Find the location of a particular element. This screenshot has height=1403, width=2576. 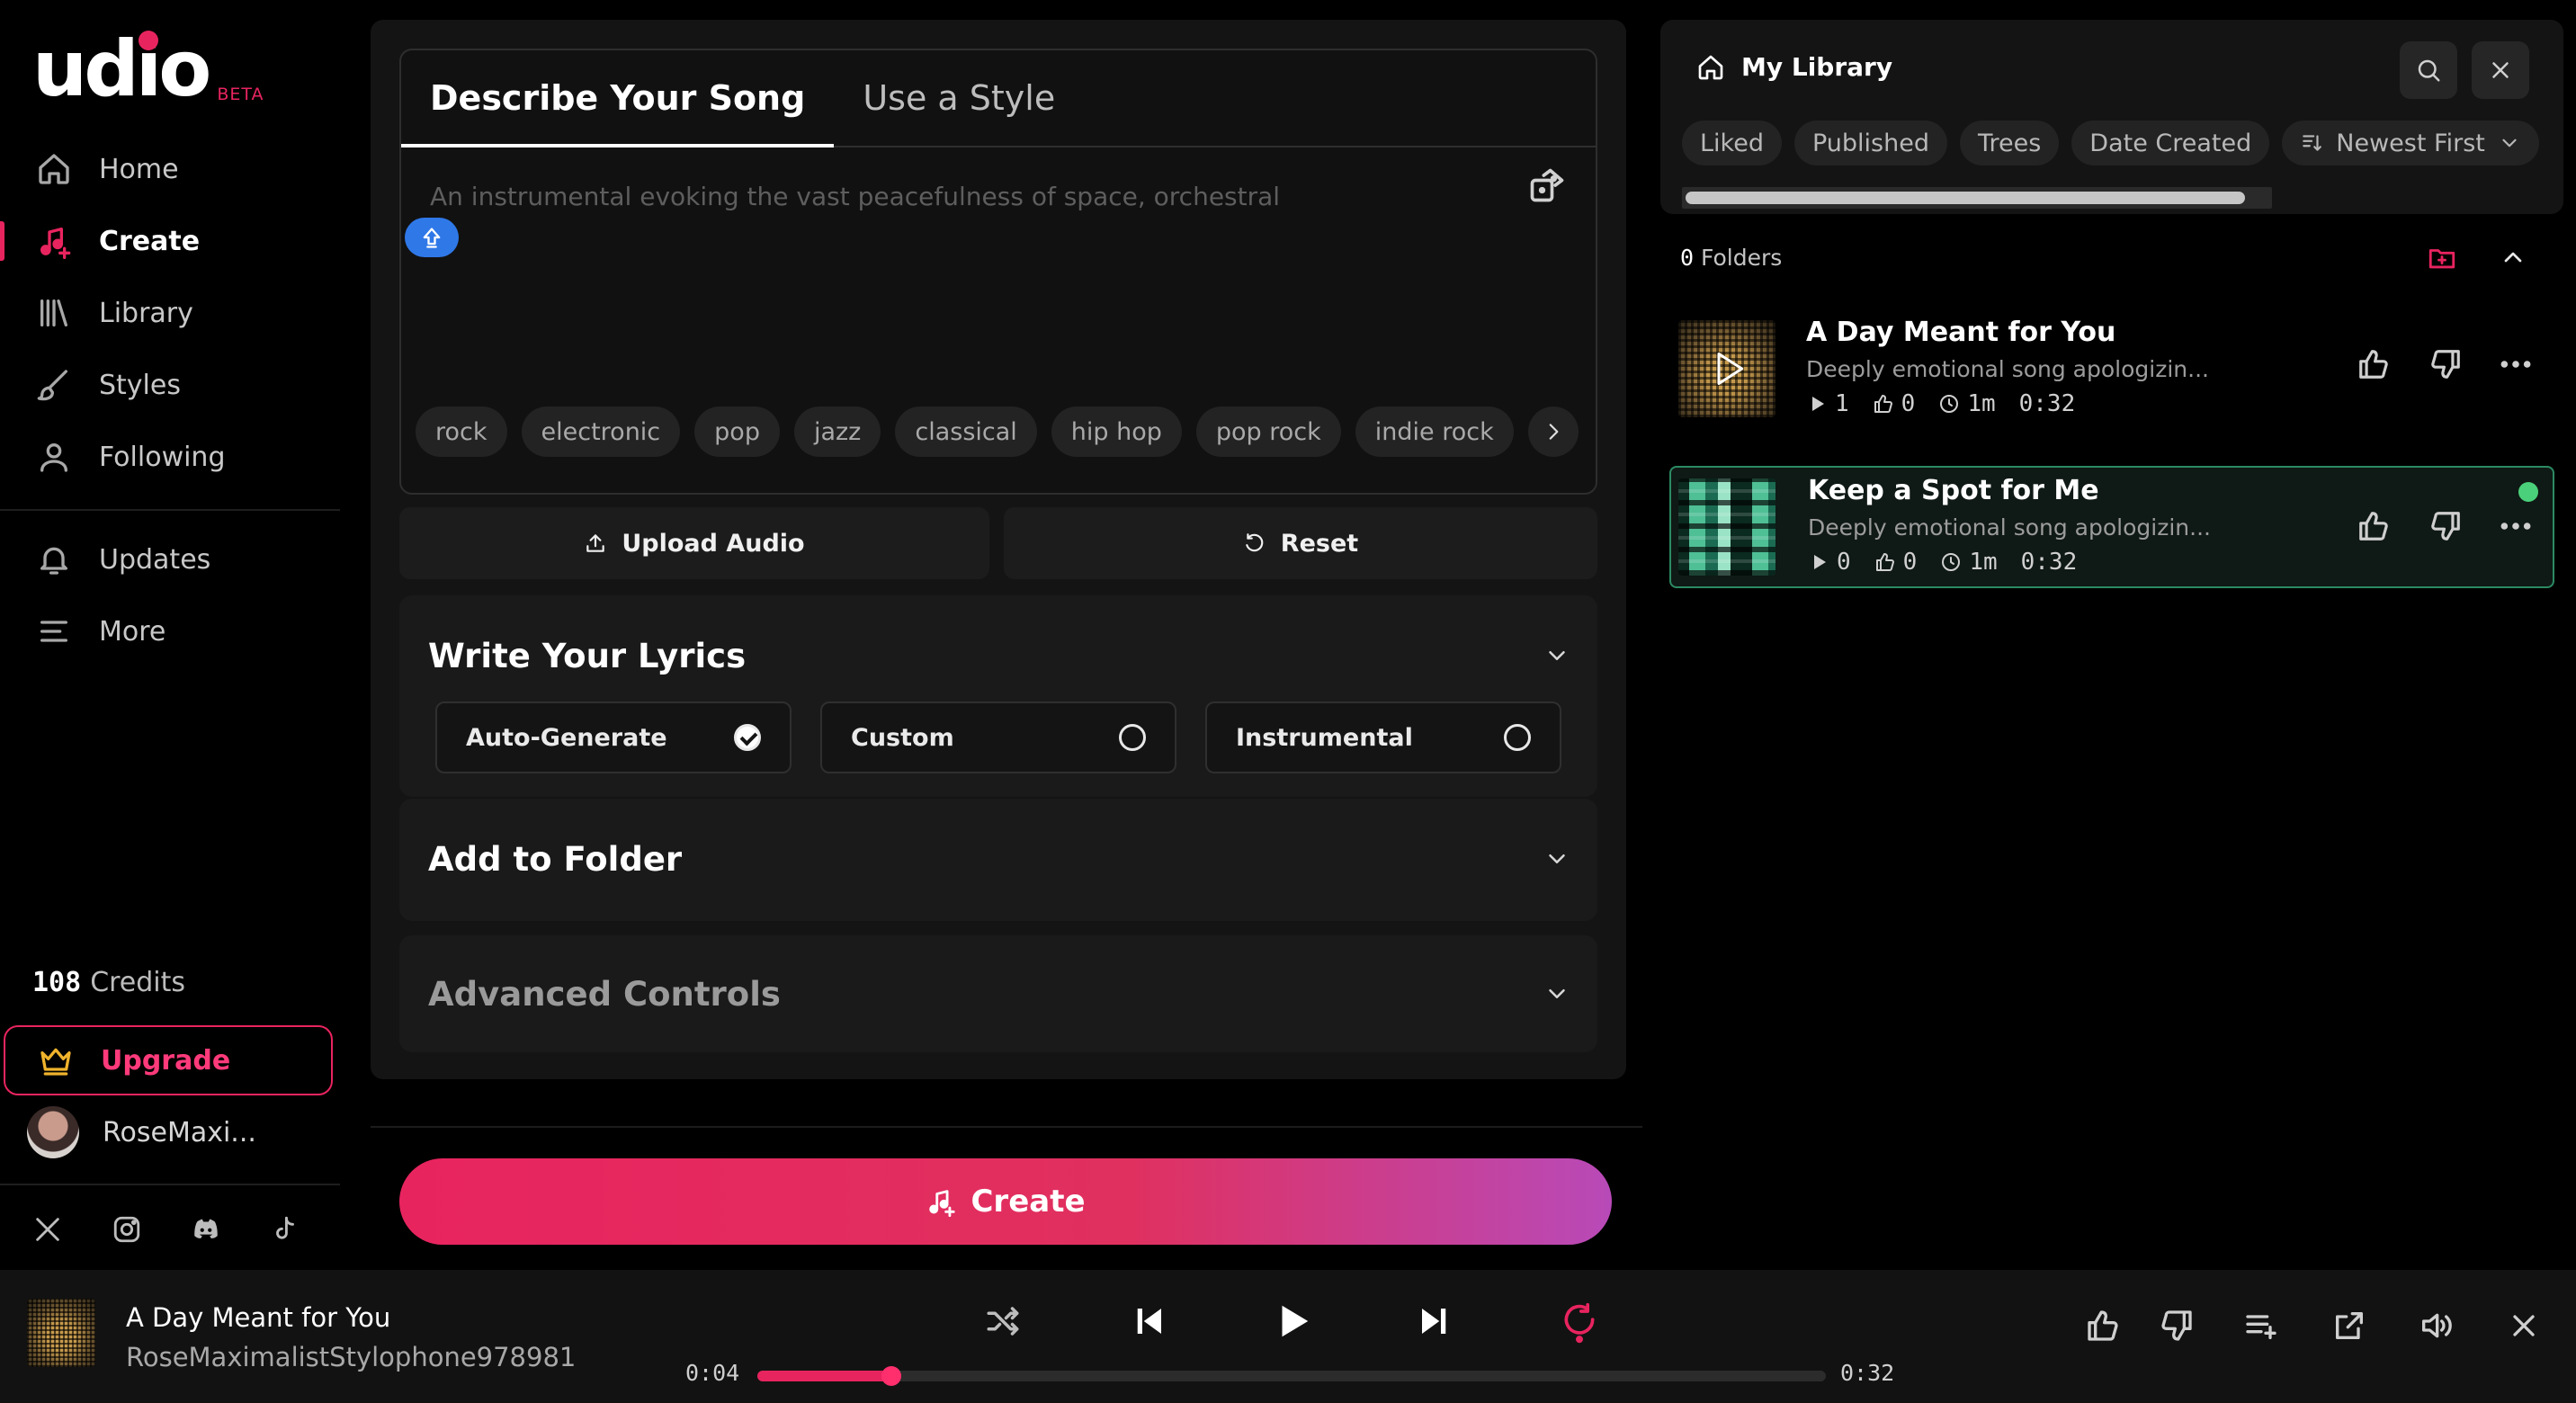

age-value: 1m is located at coordinates (1981, 403).